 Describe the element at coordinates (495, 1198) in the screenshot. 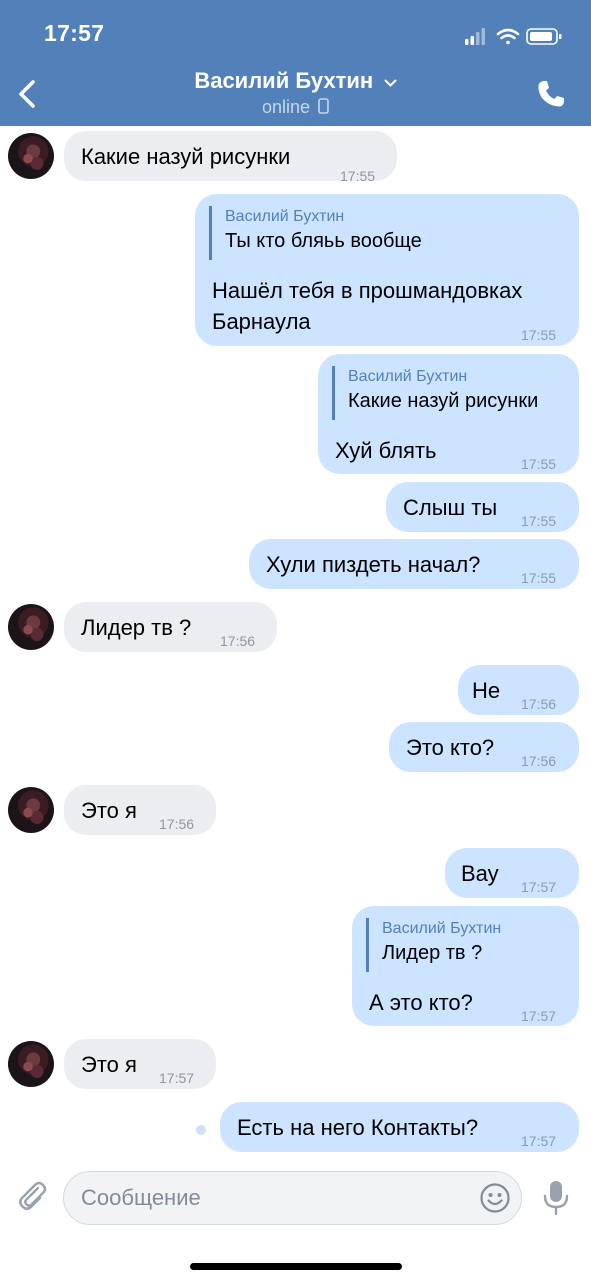

I see `smile-icon` at that location.